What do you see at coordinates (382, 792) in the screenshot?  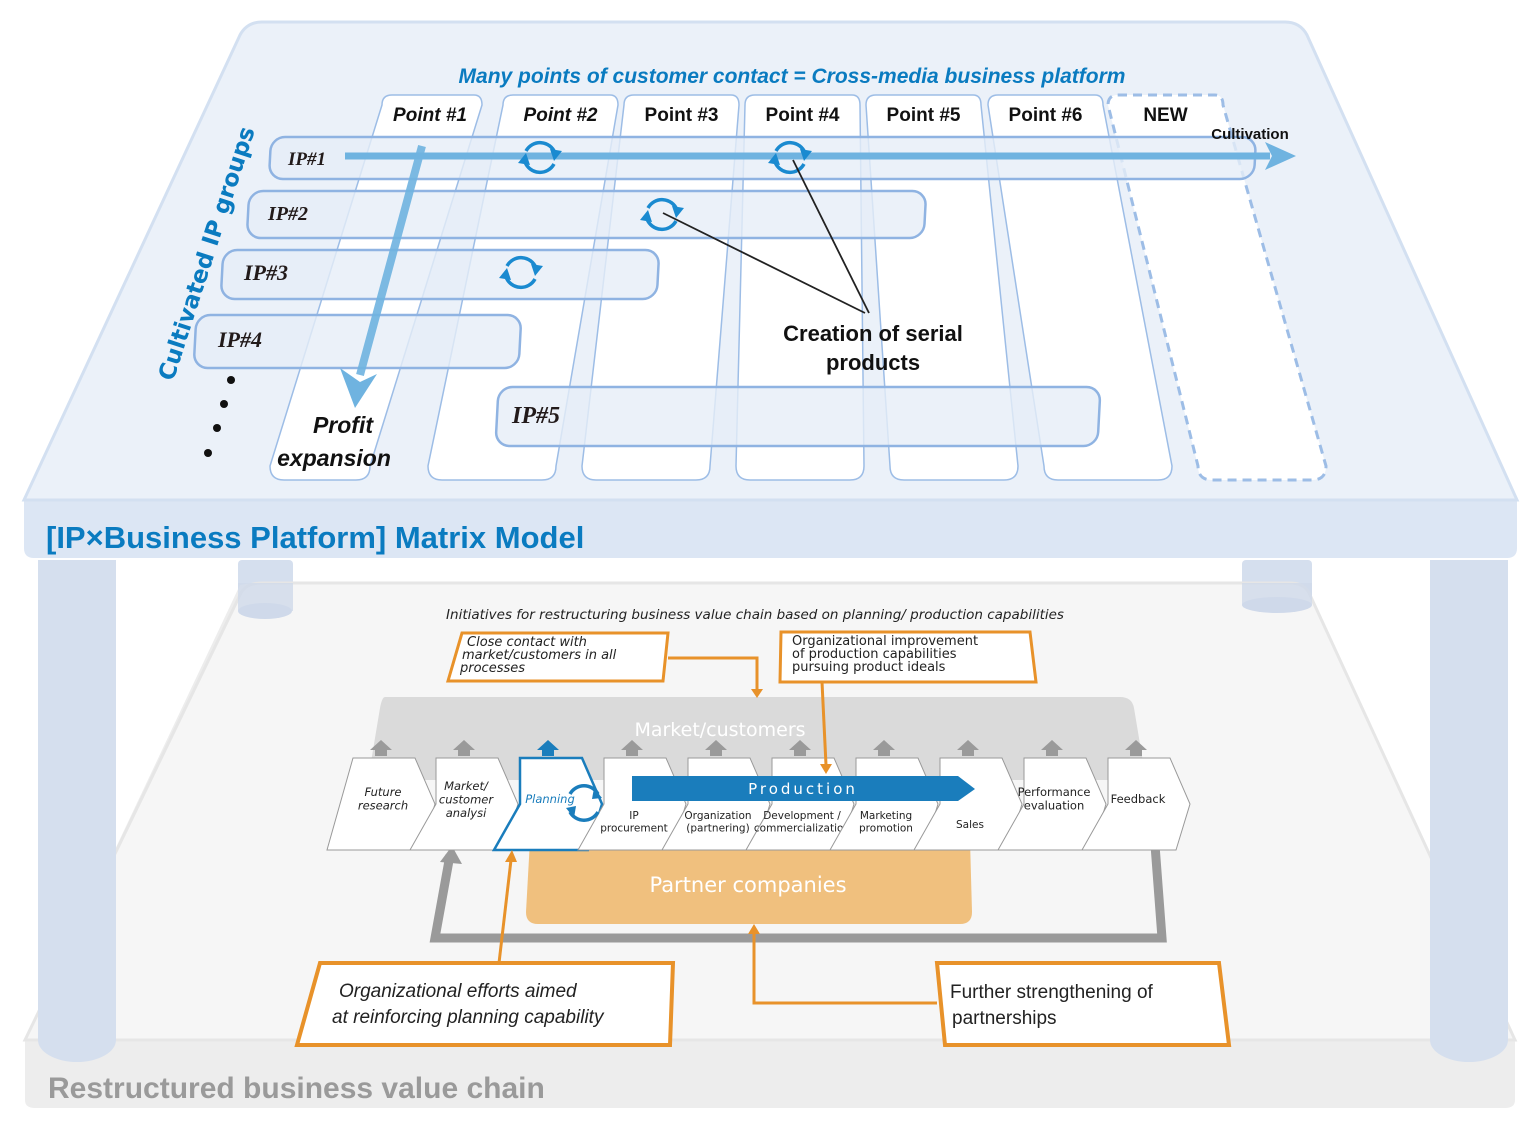 I see `value-chain-step-label: Future` at bounding box center [382, 792].